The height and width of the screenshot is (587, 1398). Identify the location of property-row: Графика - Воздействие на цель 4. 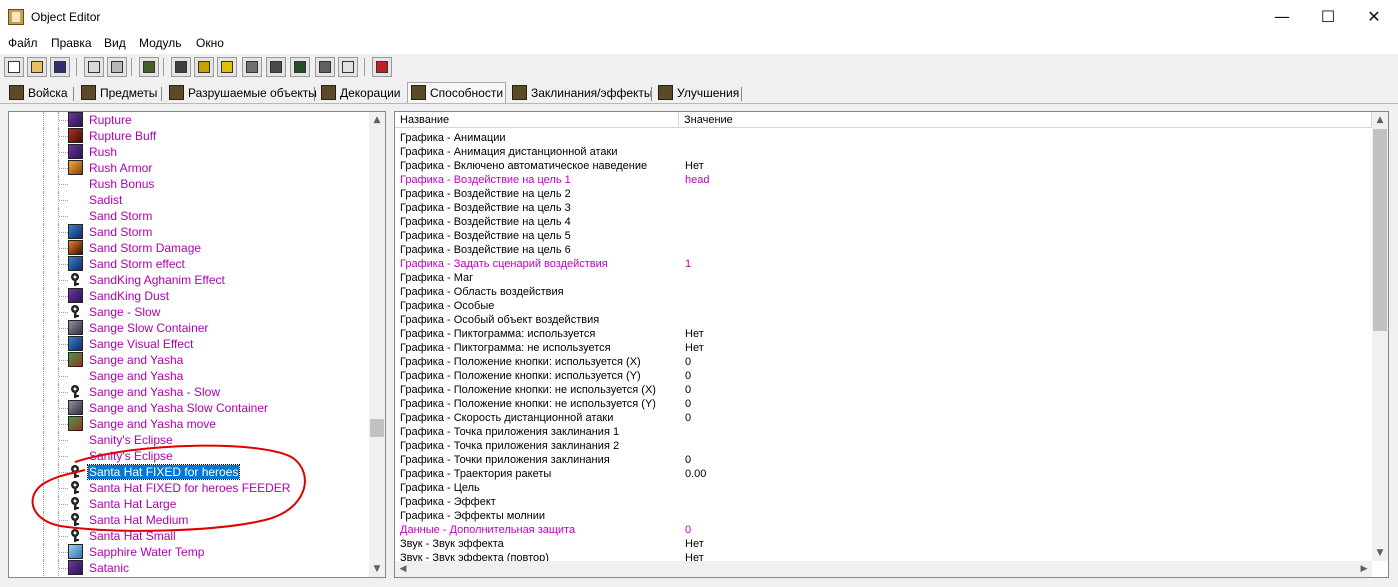
(883, 222).